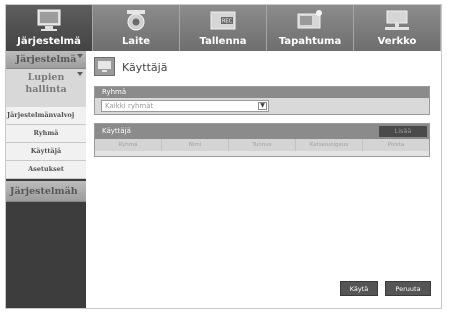  Describe the element at coordinates (396, 145) in the screenshot. I see `column-header: Poista` at that location.